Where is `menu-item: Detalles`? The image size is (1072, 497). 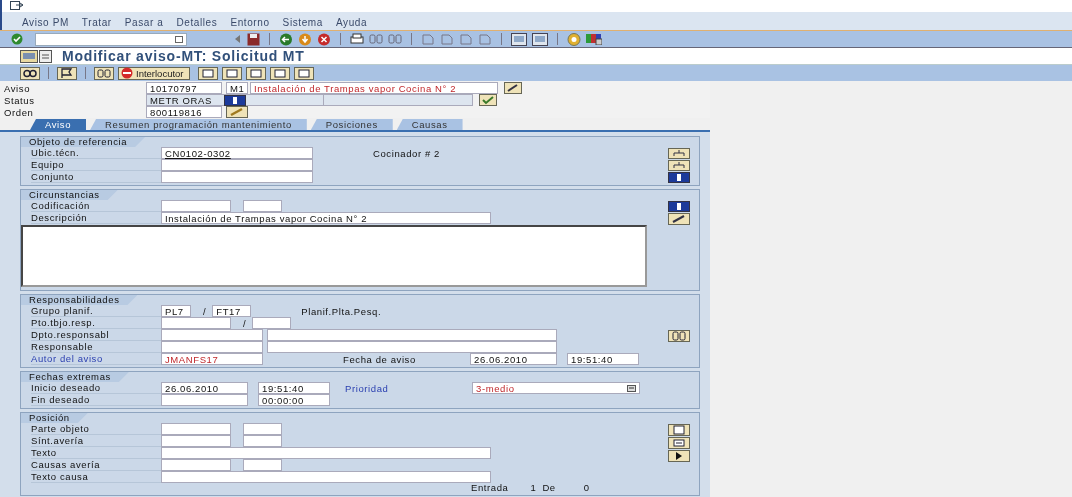
menu-item: Detalles is located at coordinates (197, 22).